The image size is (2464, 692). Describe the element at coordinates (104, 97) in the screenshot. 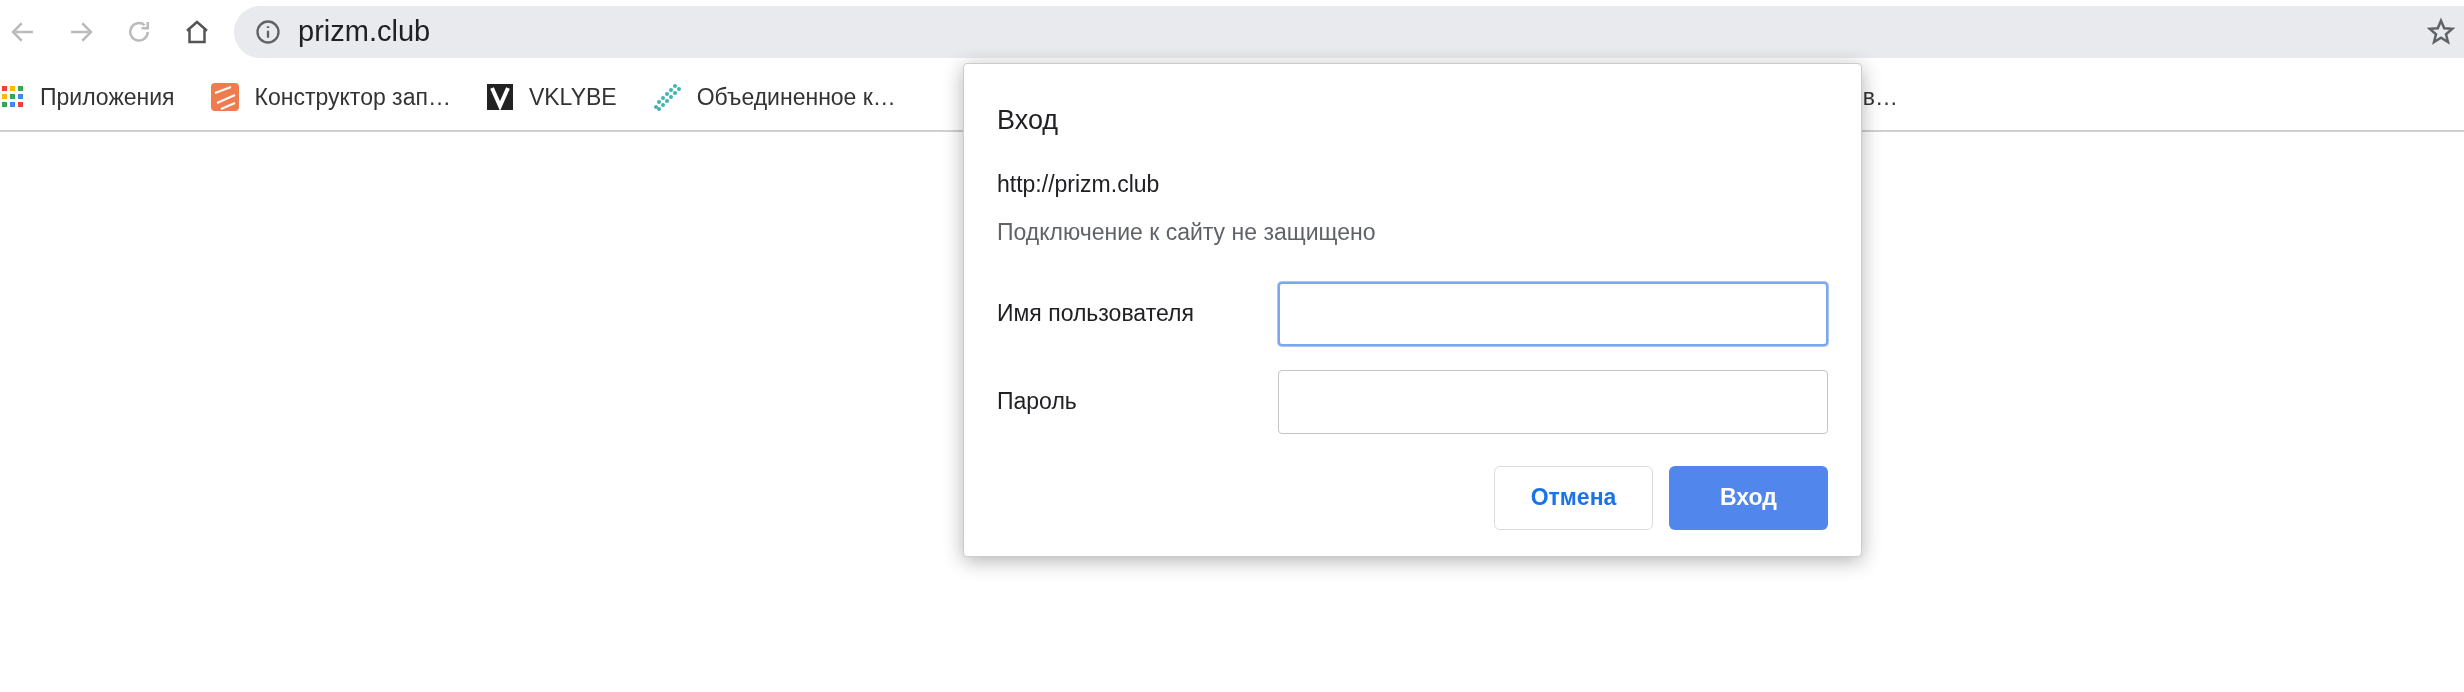

I see `bookmark-item: Приложения` at that location.